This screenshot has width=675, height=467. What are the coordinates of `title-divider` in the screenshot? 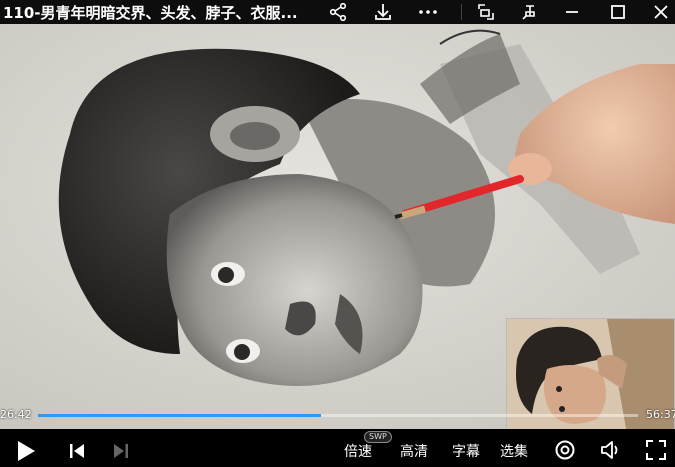 It's located at (461, 12).